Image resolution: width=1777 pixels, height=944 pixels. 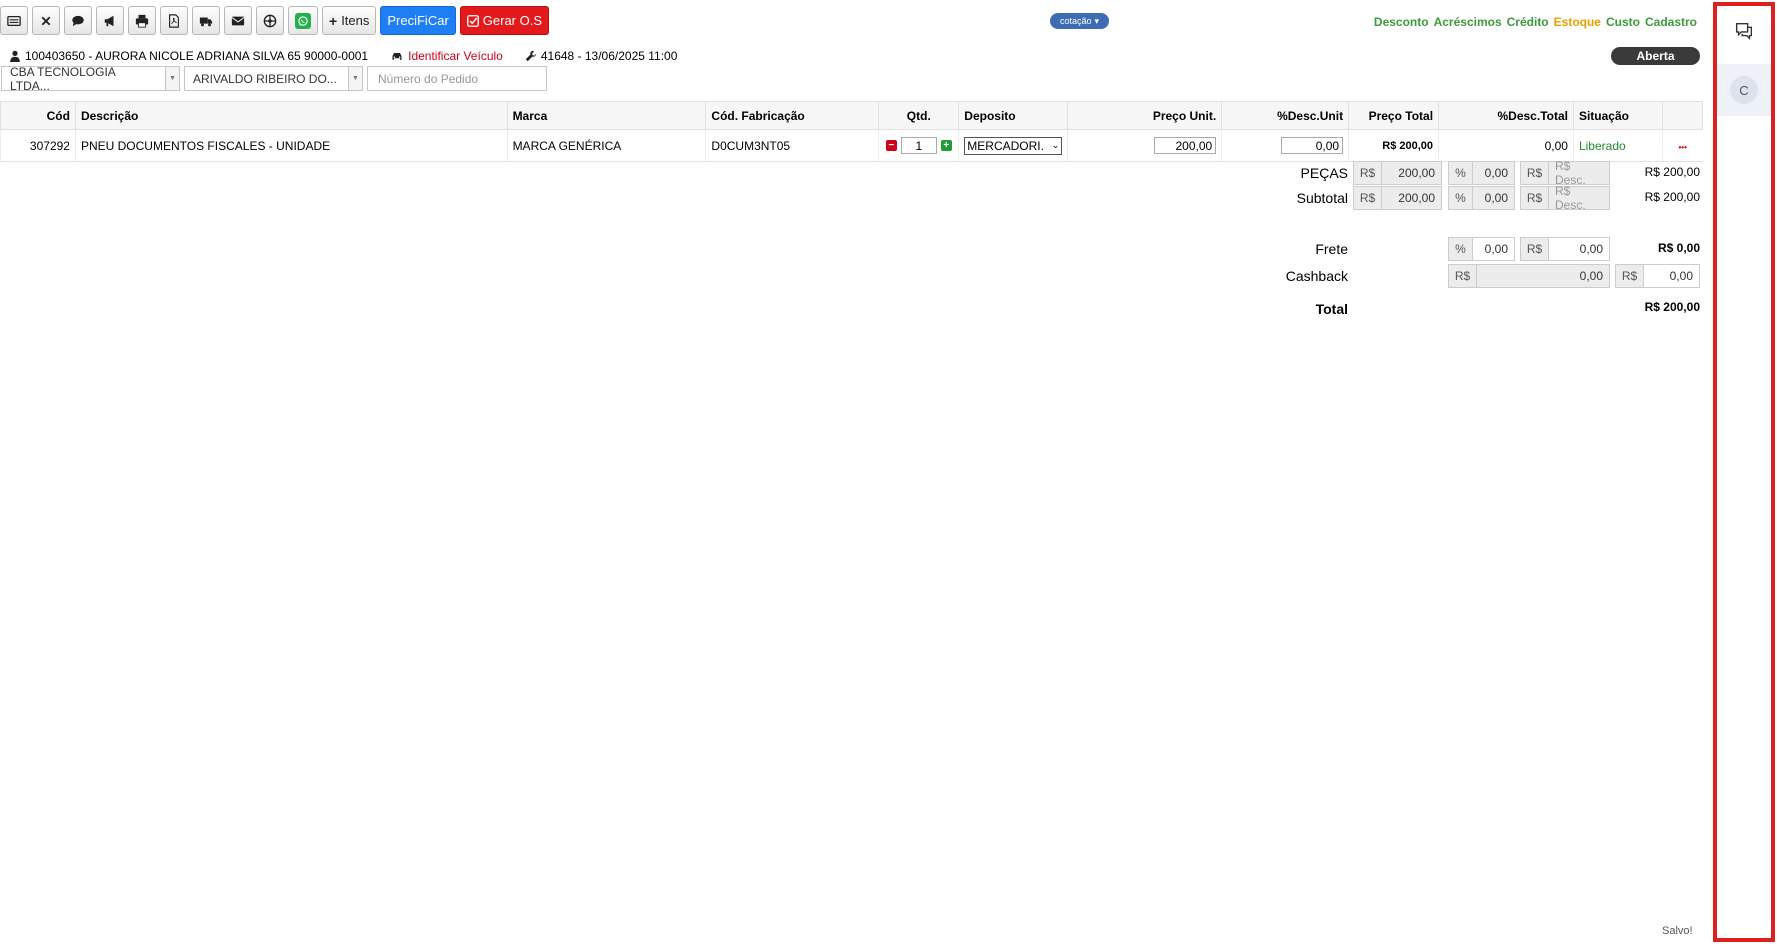 I want to click on email-button, so click(x=238, y=20).